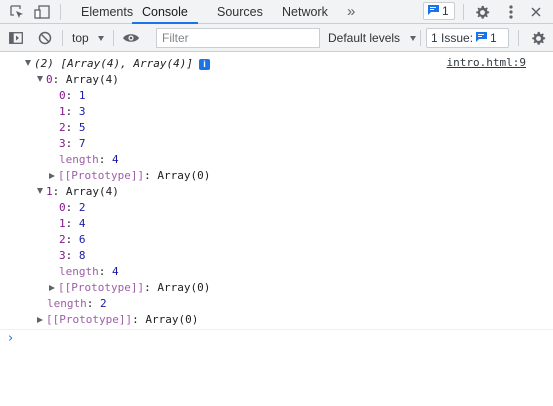 The width and height of the screenshot is (553, 406). What do you see at coordinates (107, 12) in the screenshot?
I see `tab-elements: Elements` at bounding box center [107, 12].